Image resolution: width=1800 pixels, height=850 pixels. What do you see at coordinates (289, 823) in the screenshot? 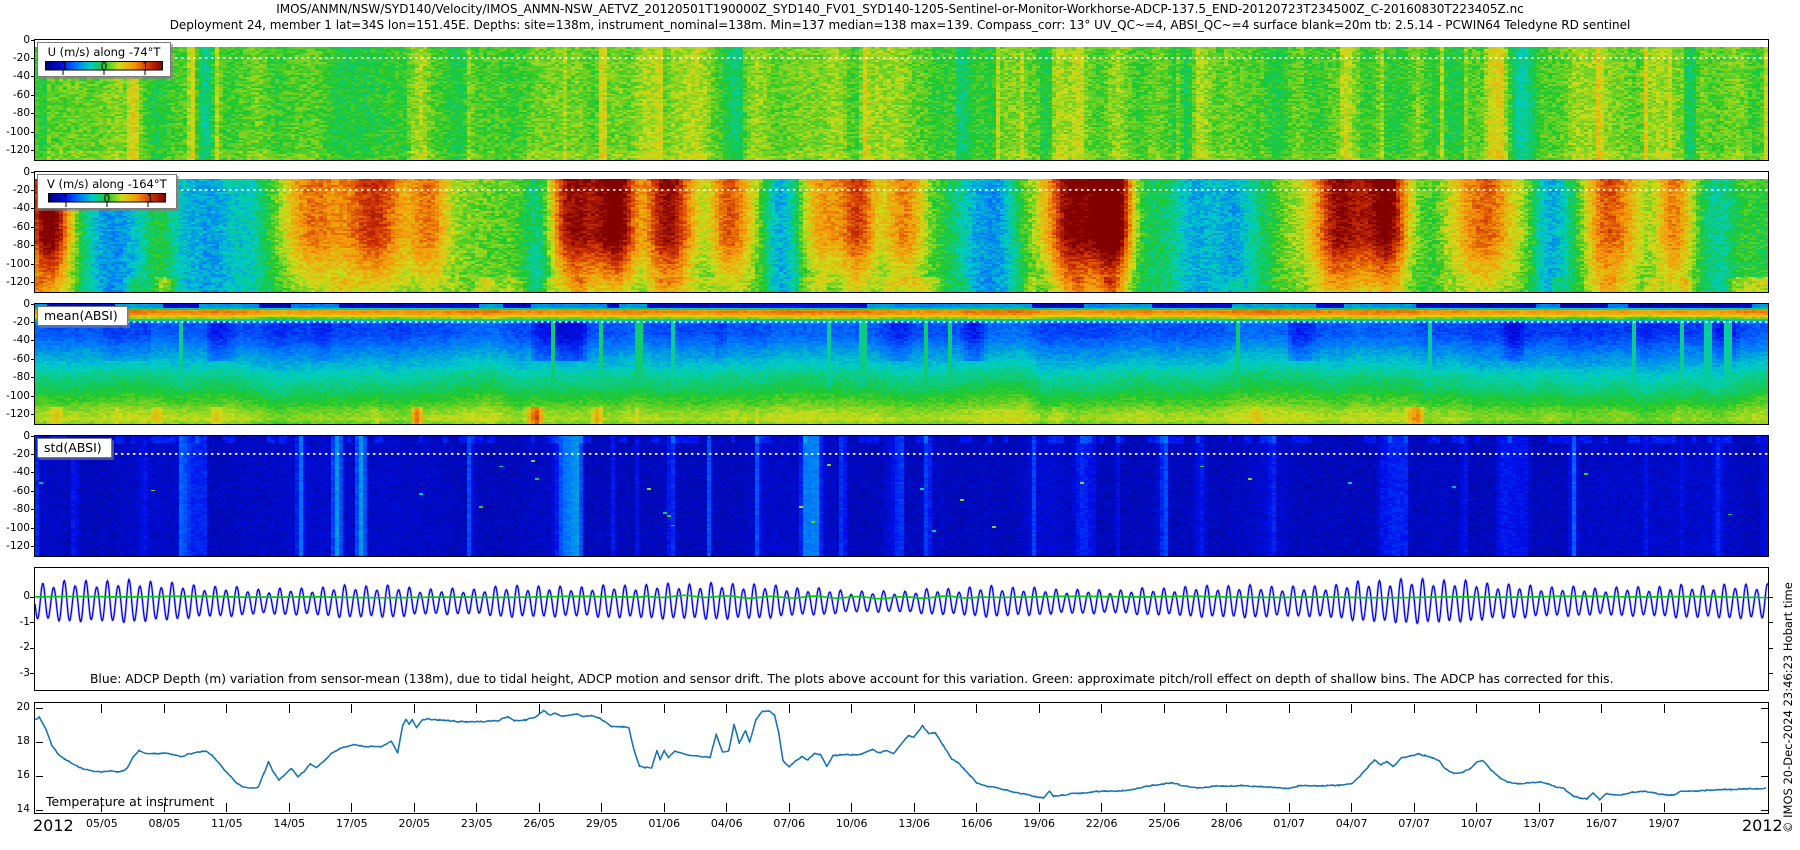
I see `axis-tick-label: 14/05` at bounding box center [289, 823].